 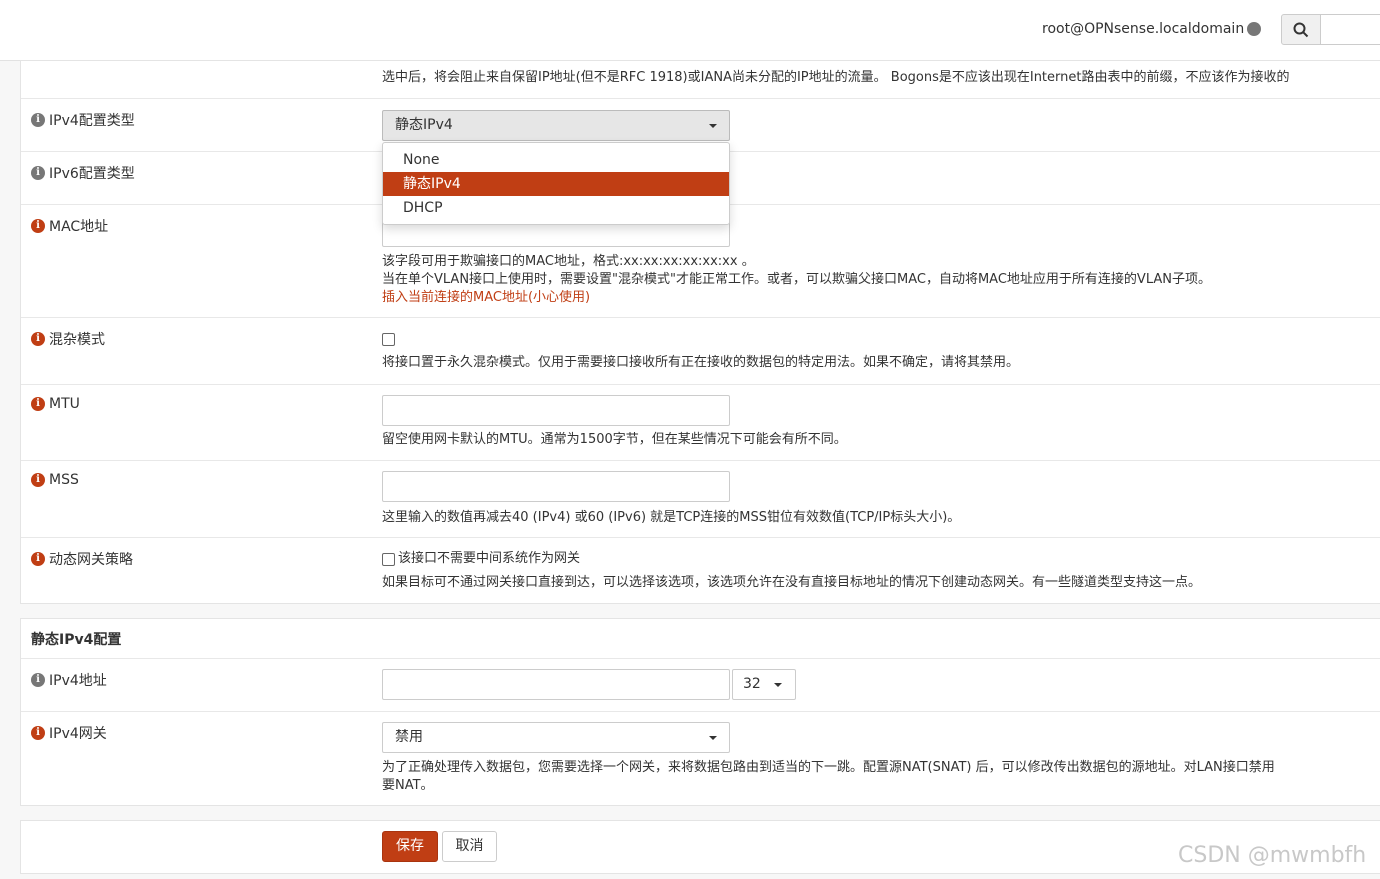 What do you see at coordinates (1272, 855) in the screenshot?
I see `watermark: CSDN @mwmbfh` at bounding box center [1272, 855].